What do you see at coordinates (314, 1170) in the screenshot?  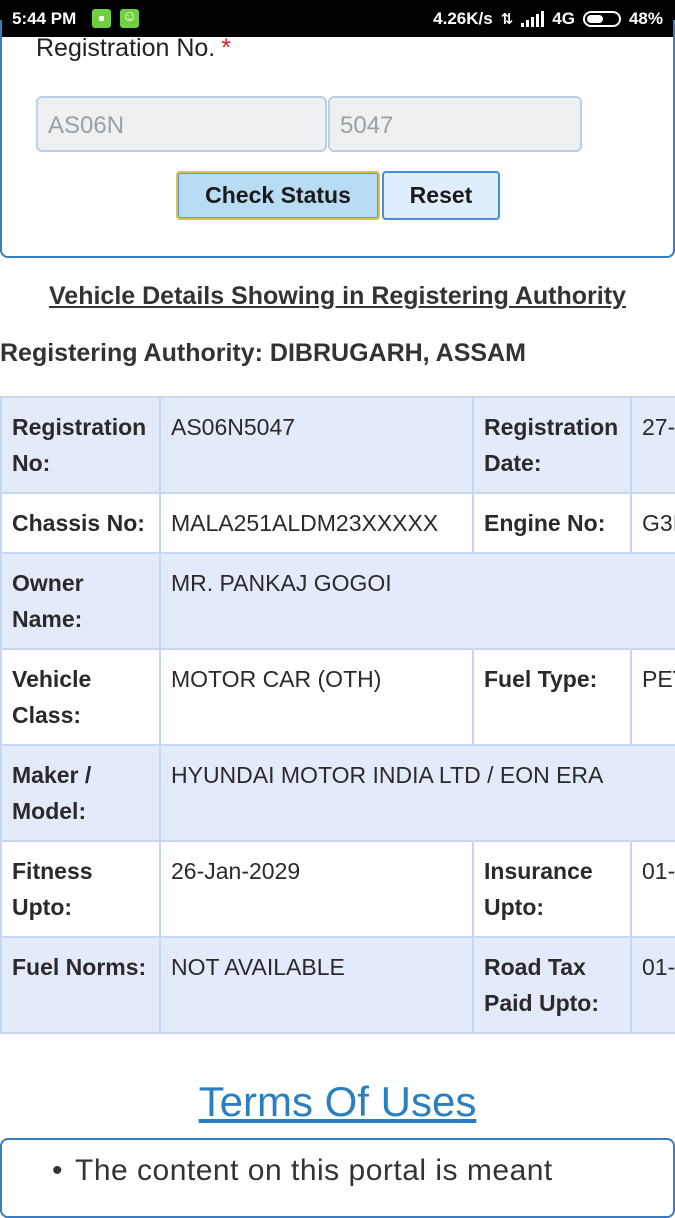 I see `terms-item-text: The content on this portal is meant` at bounding box center [314, 1170].